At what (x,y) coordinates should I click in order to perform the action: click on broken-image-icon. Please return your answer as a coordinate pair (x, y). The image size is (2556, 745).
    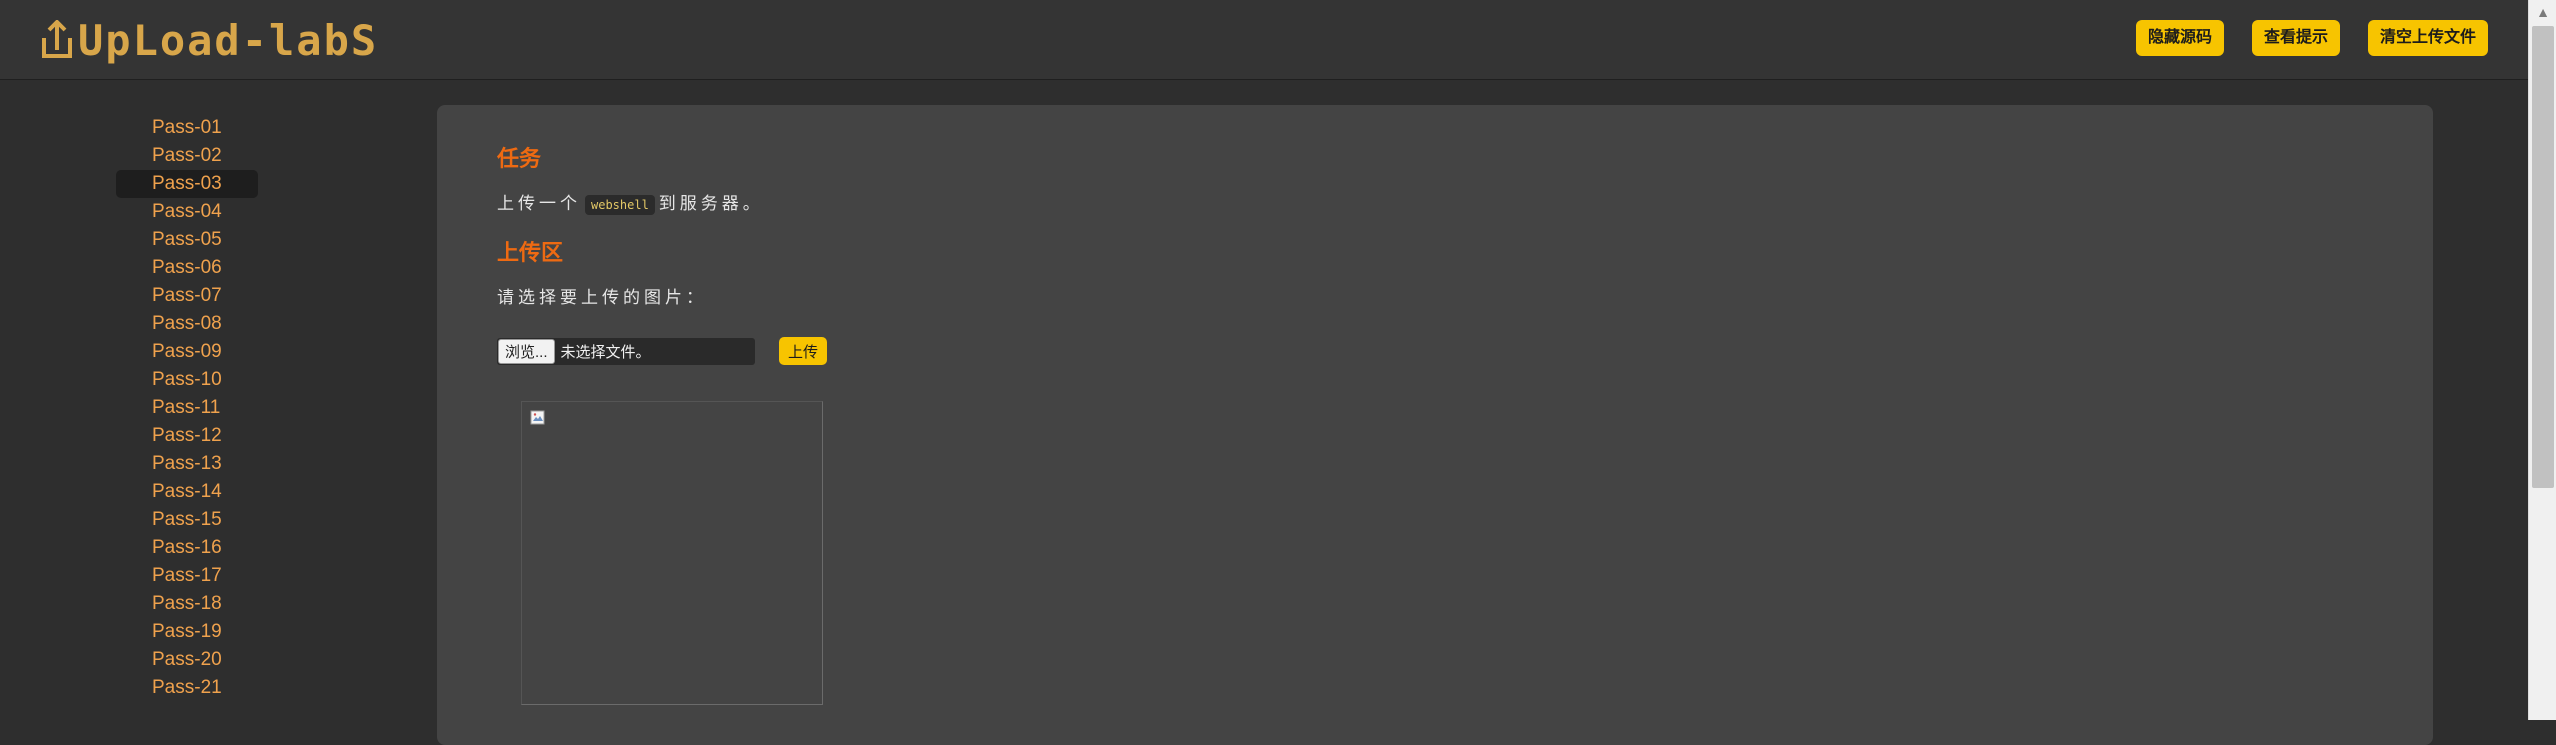
    Looking at the image, I should click on (537, 417).